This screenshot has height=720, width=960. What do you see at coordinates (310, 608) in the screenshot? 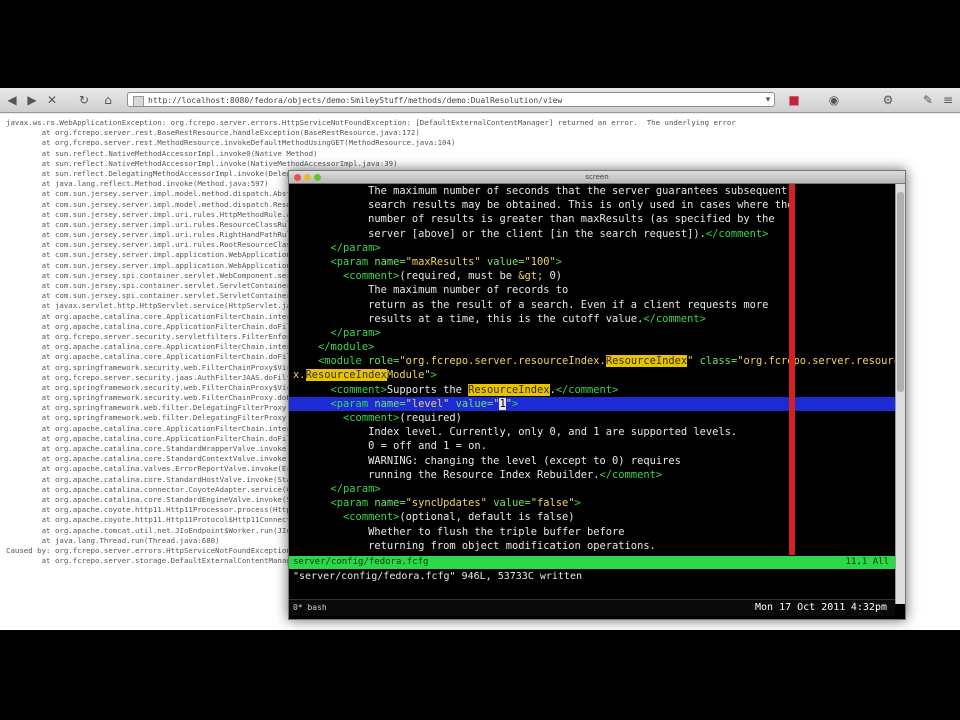
I see `tmux-window-list: 0* bash` at bounding box center [310, 608].